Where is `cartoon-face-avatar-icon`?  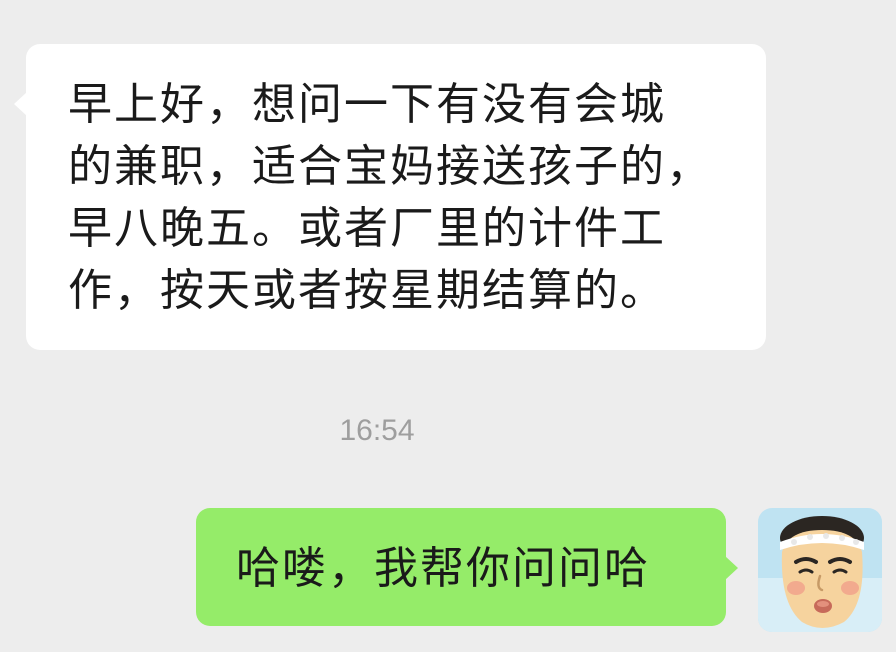 cartoon-face-avatar-icon is located at coordinates (820, 570).